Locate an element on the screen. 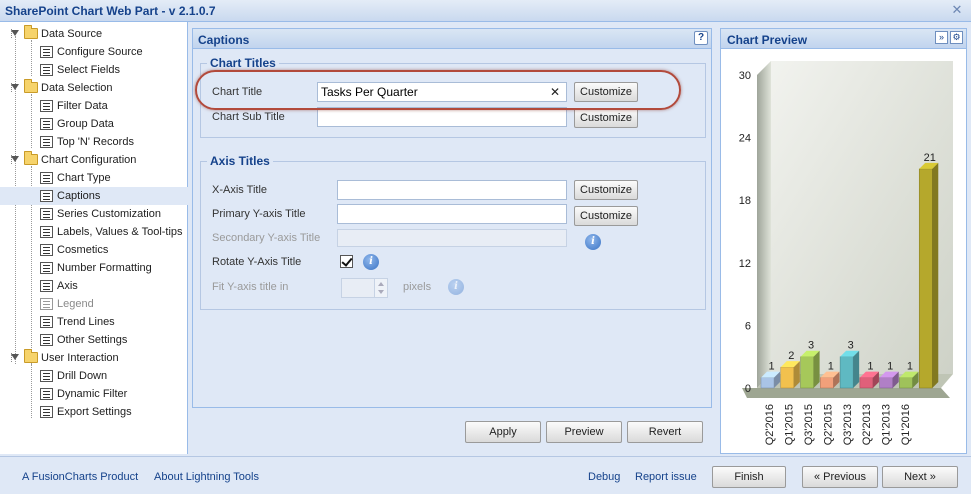 The width and height of the screenshot is (971, 494). tree-item-filter-data: Filter Data is located at coordinates (94, 106).